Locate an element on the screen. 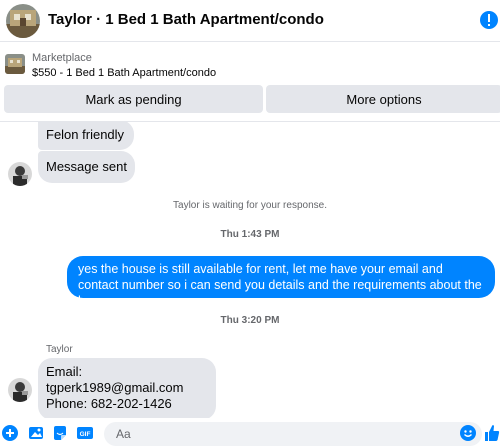  sender-name: Taylor is located at coordinates (59, 349).